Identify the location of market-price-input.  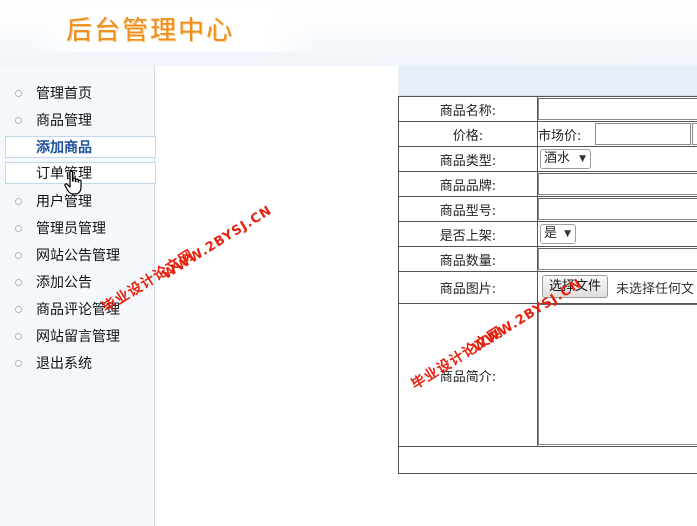
(643, 134).